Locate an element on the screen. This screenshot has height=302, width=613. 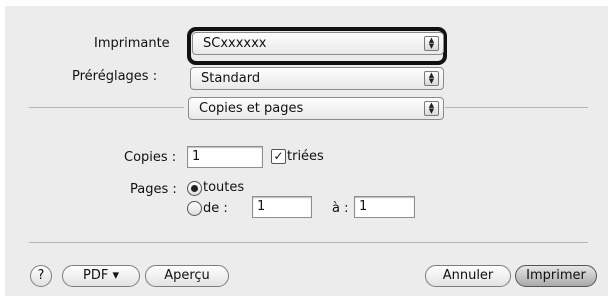
pages-to-label: à : is located at coordinates (340, 208).